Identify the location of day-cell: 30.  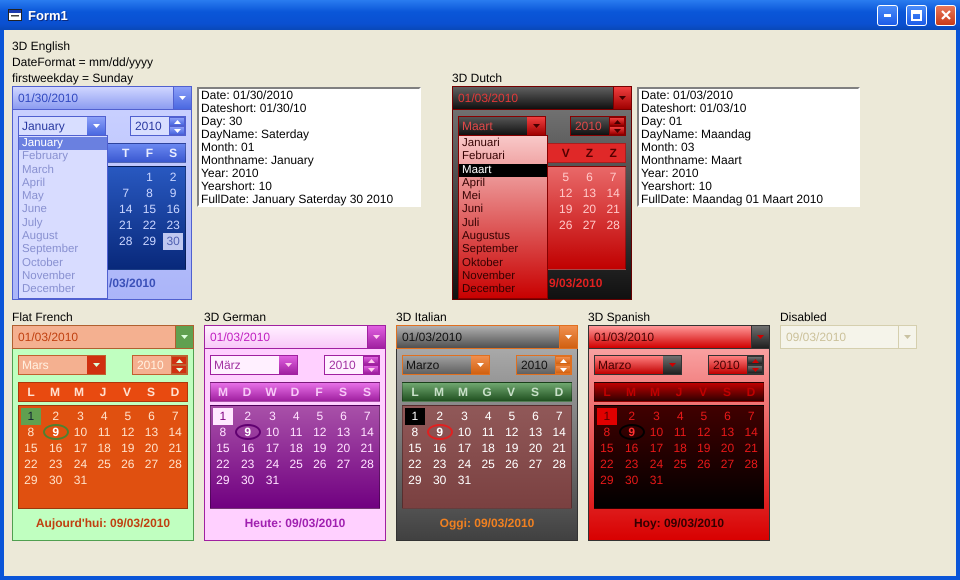
(632, 480).